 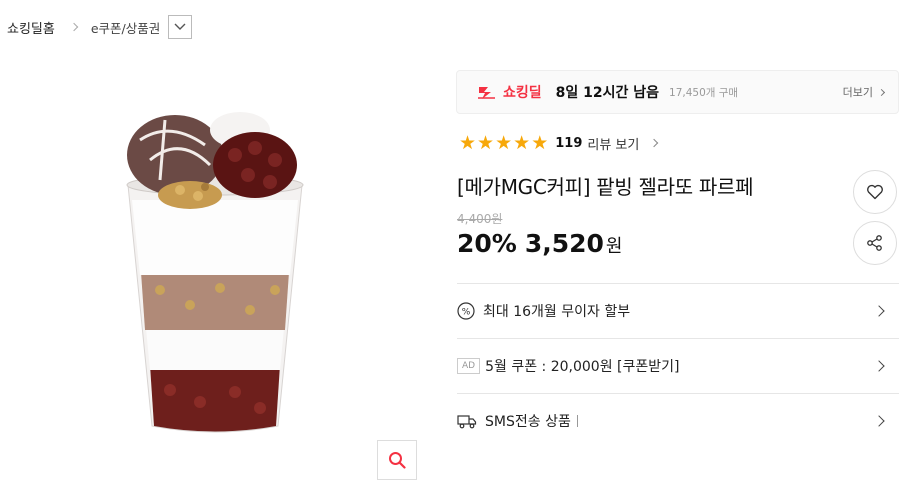 I want to click on heart-icon, so click(x=875, y=192).